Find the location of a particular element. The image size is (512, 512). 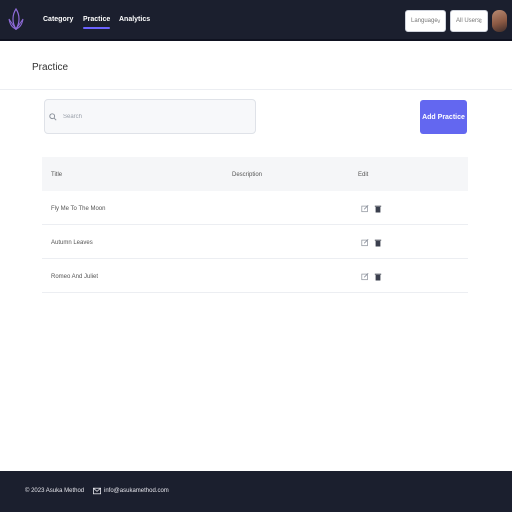

table-row: Romeo And Juliet is located at coordinates (255, 276).